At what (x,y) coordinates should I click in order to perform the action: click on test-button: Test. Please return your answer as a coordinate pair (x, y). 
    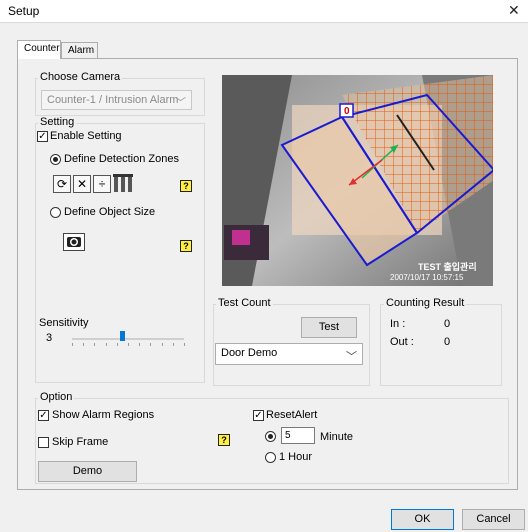
    Looking at the image, I should click on (329, 327).